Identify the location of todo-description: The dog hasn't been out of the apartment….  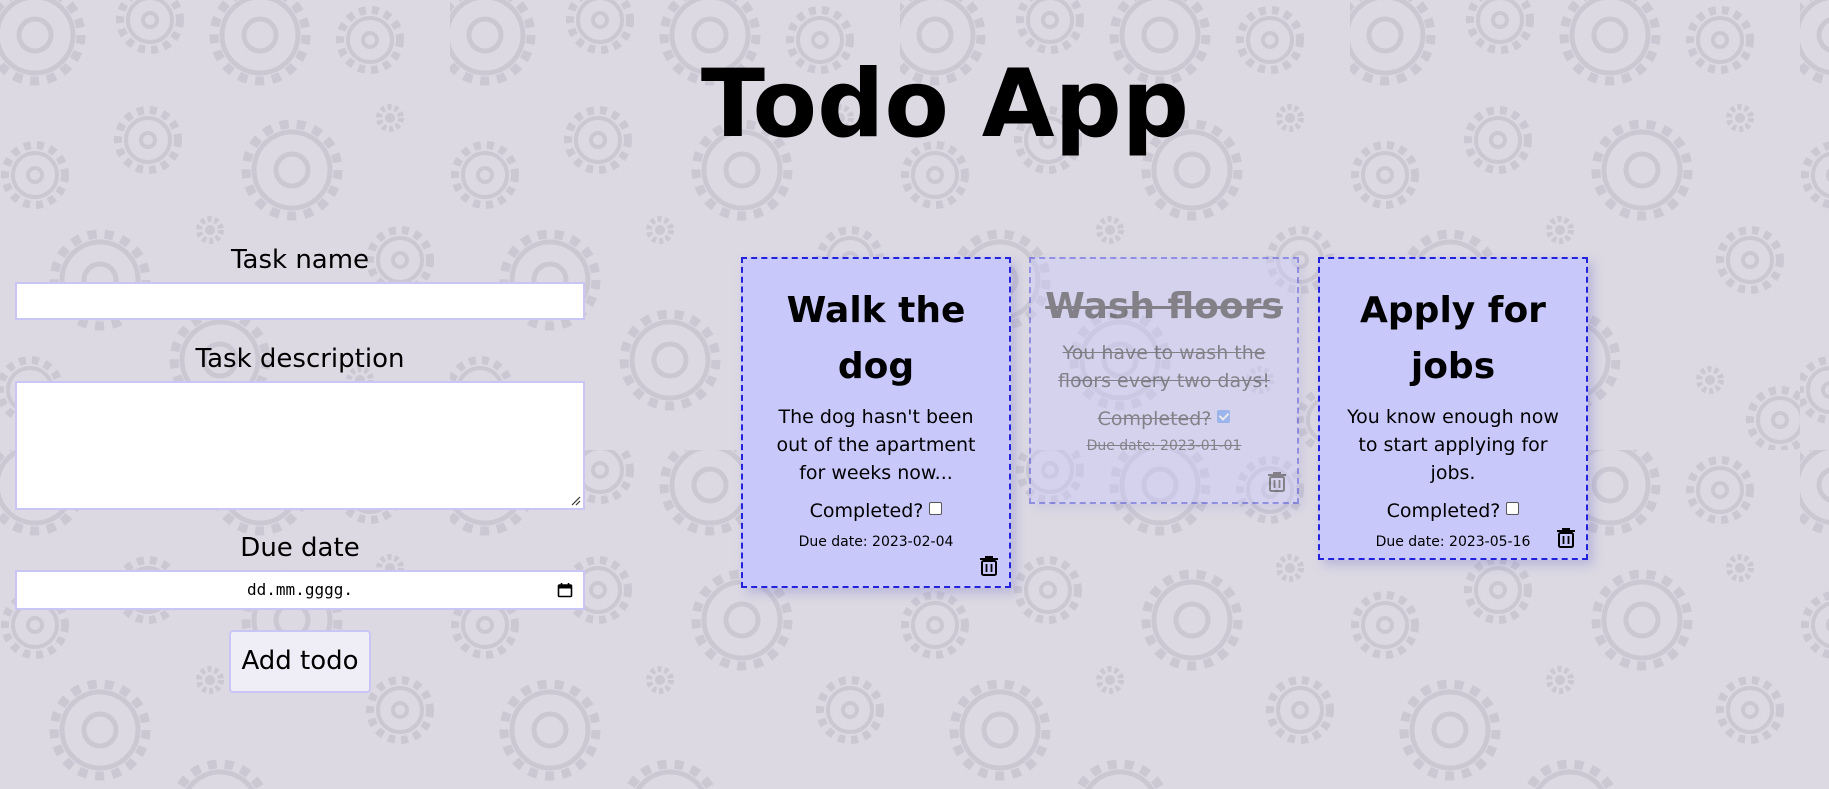
(876, 445).